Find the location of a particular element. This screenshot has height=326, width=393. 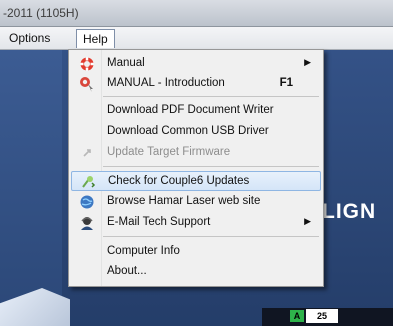

status-indicator: A is located at coordinates (297, 316).